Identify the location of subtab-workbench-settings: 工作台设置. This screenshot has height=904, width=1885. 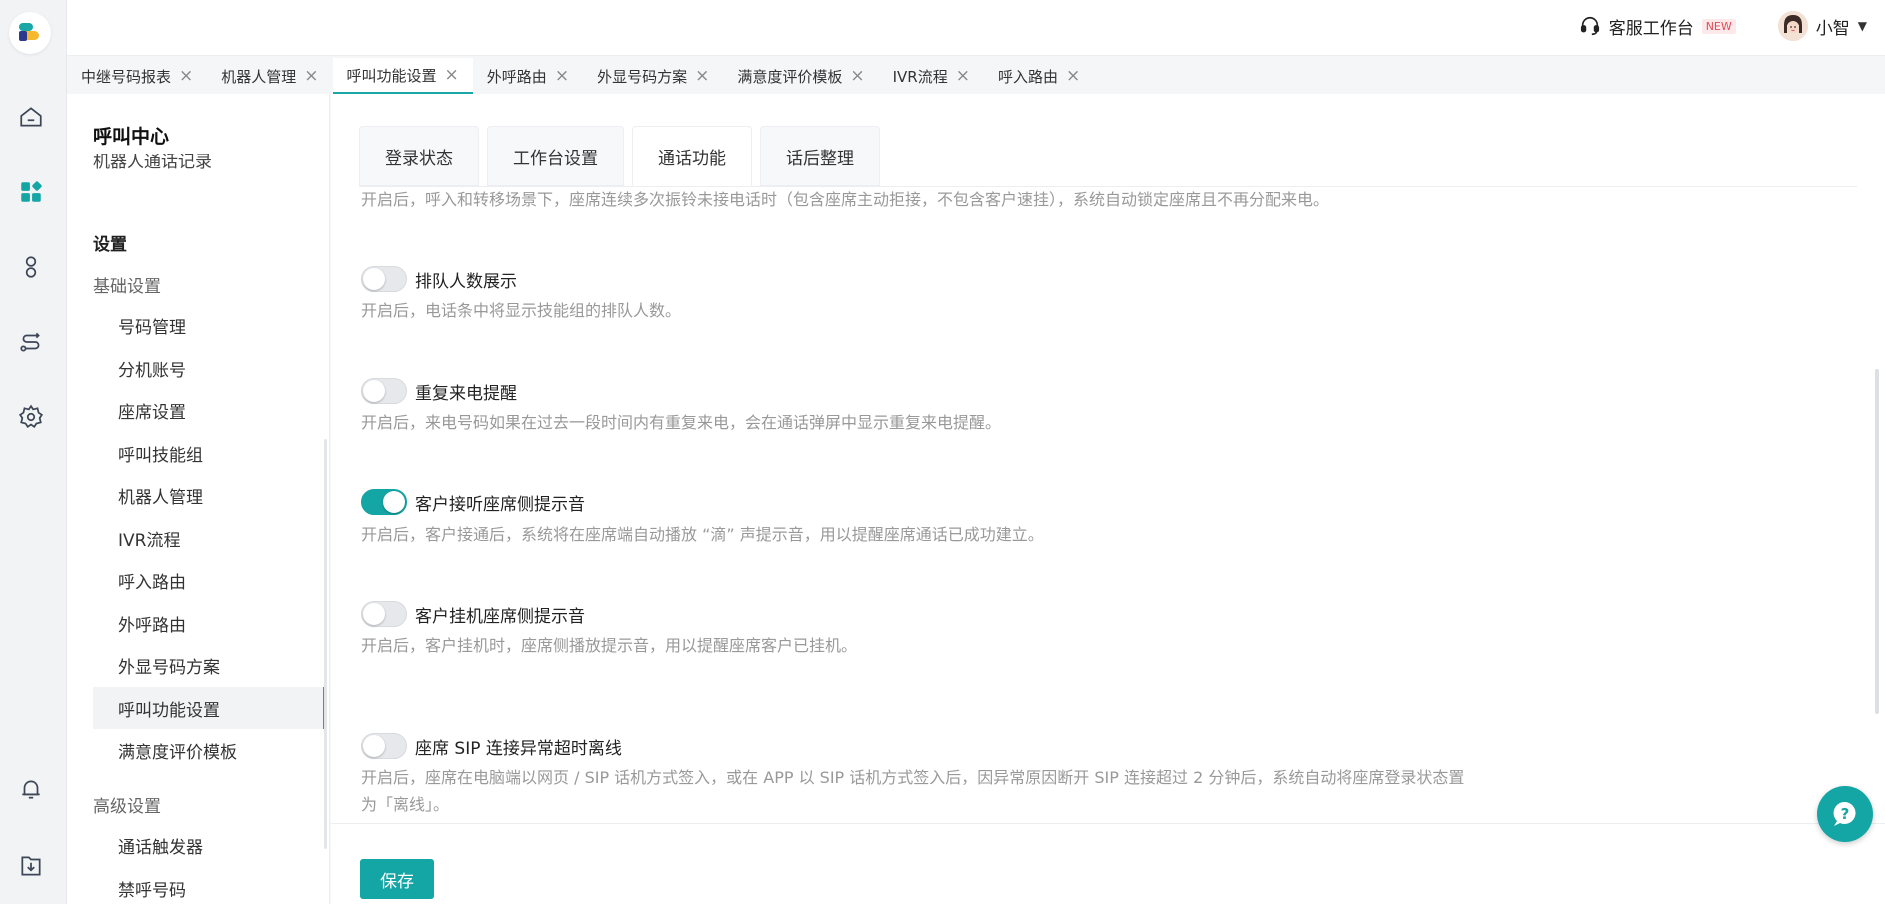
(555, 156).